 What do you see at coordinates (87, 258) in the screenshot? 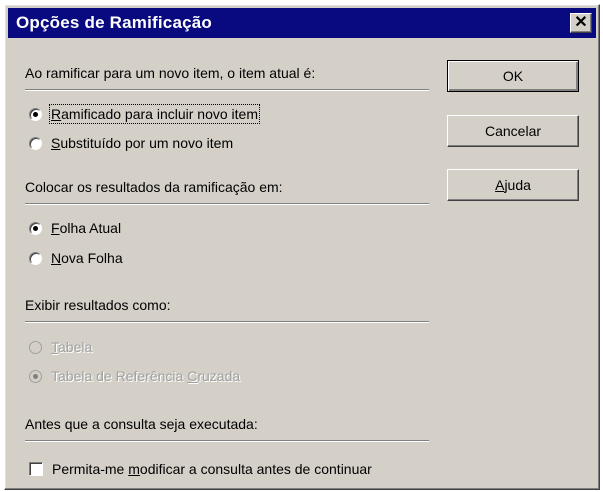
I see `radio-label: Nova Folha` at bounding box center [87, 258].